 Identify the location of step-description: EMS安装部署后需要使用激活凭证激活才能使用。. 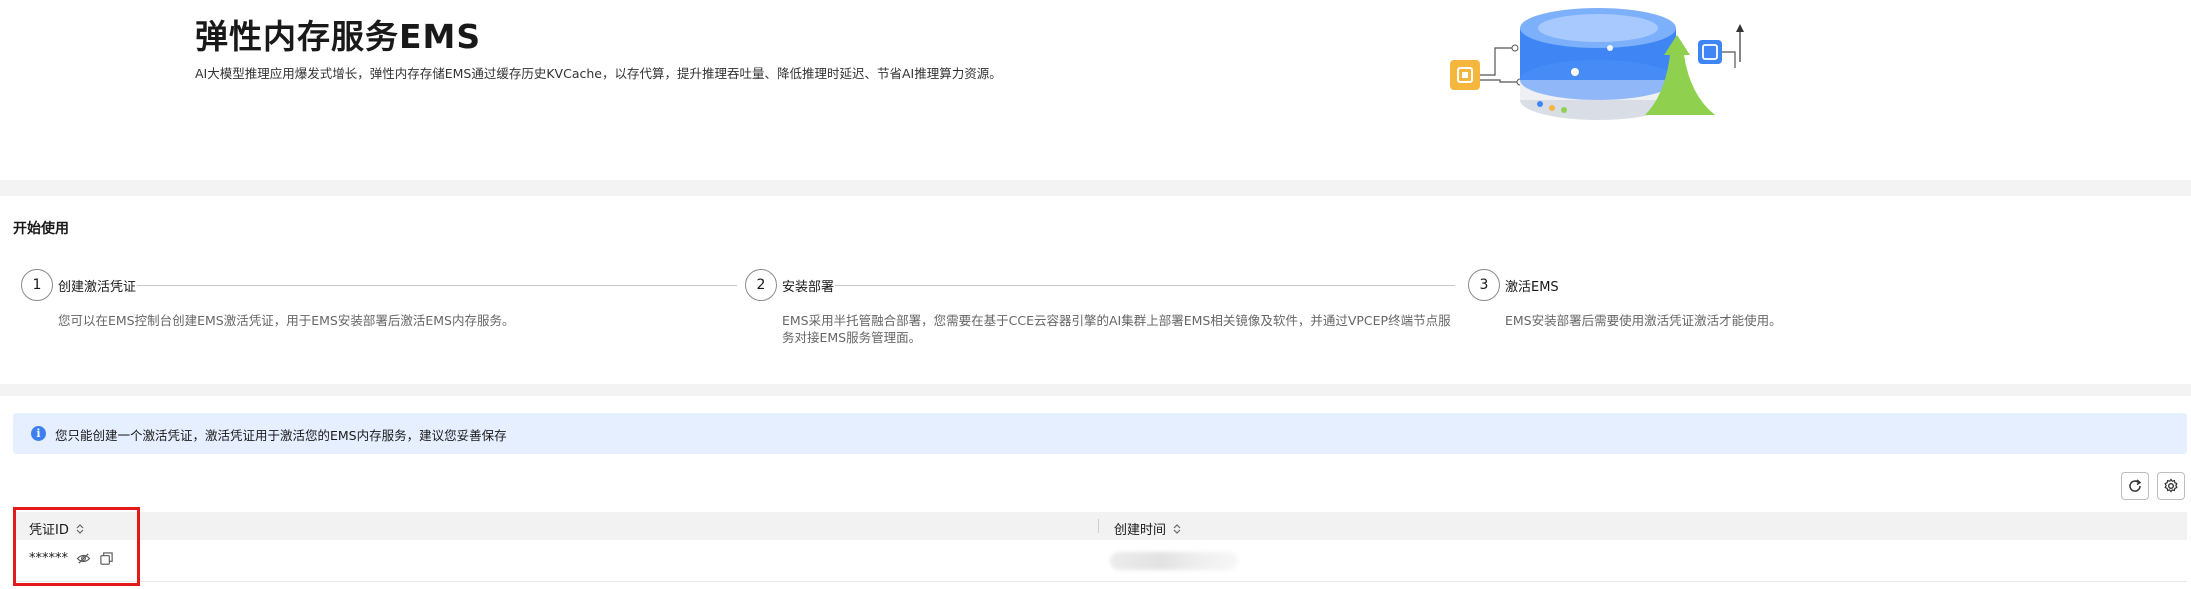
(1643, 320).